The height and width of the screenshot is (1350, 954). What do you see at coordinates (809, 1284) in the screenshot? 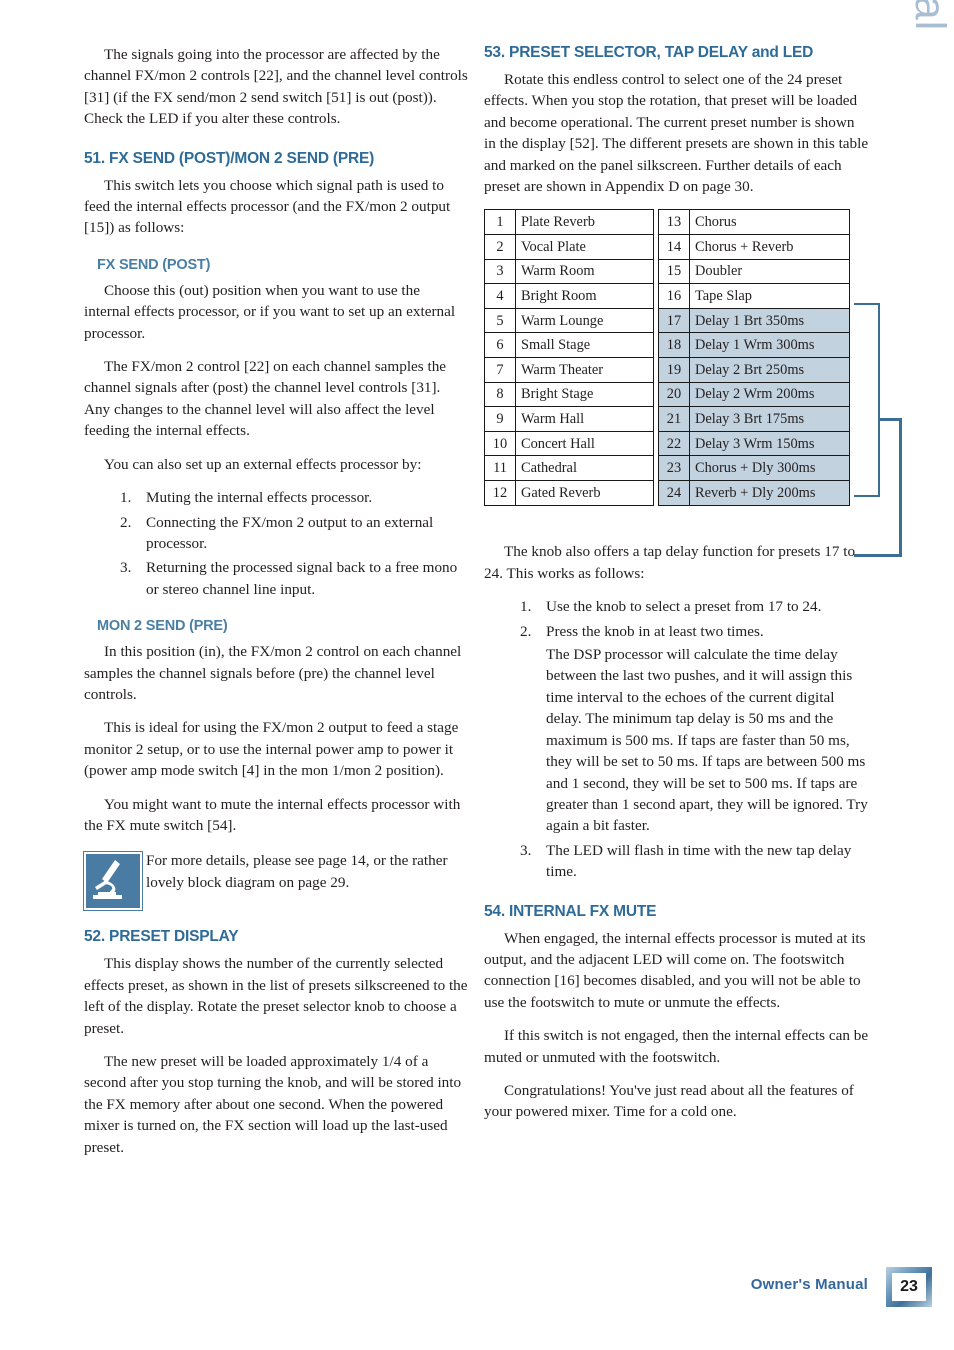
I see `footer-label: Owner's Manual` at bounding box center [809, 1284].